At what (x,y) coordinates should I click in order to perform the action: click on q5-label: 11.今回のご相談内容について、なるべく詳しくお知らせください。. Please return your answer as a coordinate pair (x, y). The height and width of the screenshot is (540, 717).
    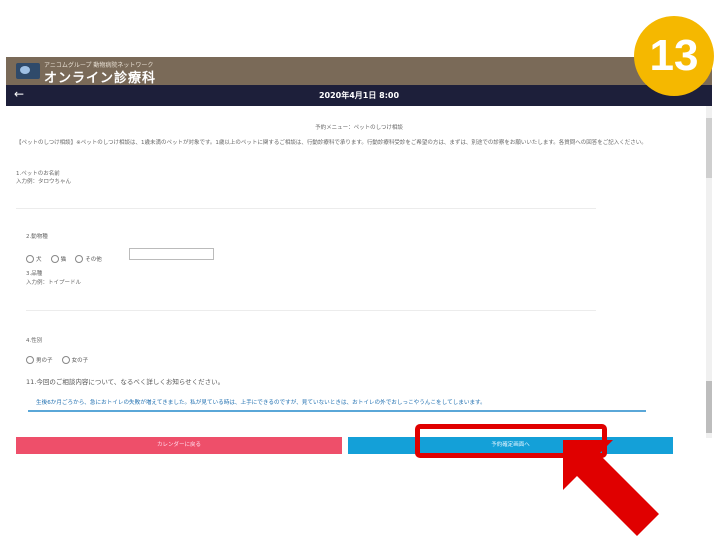
    Looking at the image, I should click on (125, 382).